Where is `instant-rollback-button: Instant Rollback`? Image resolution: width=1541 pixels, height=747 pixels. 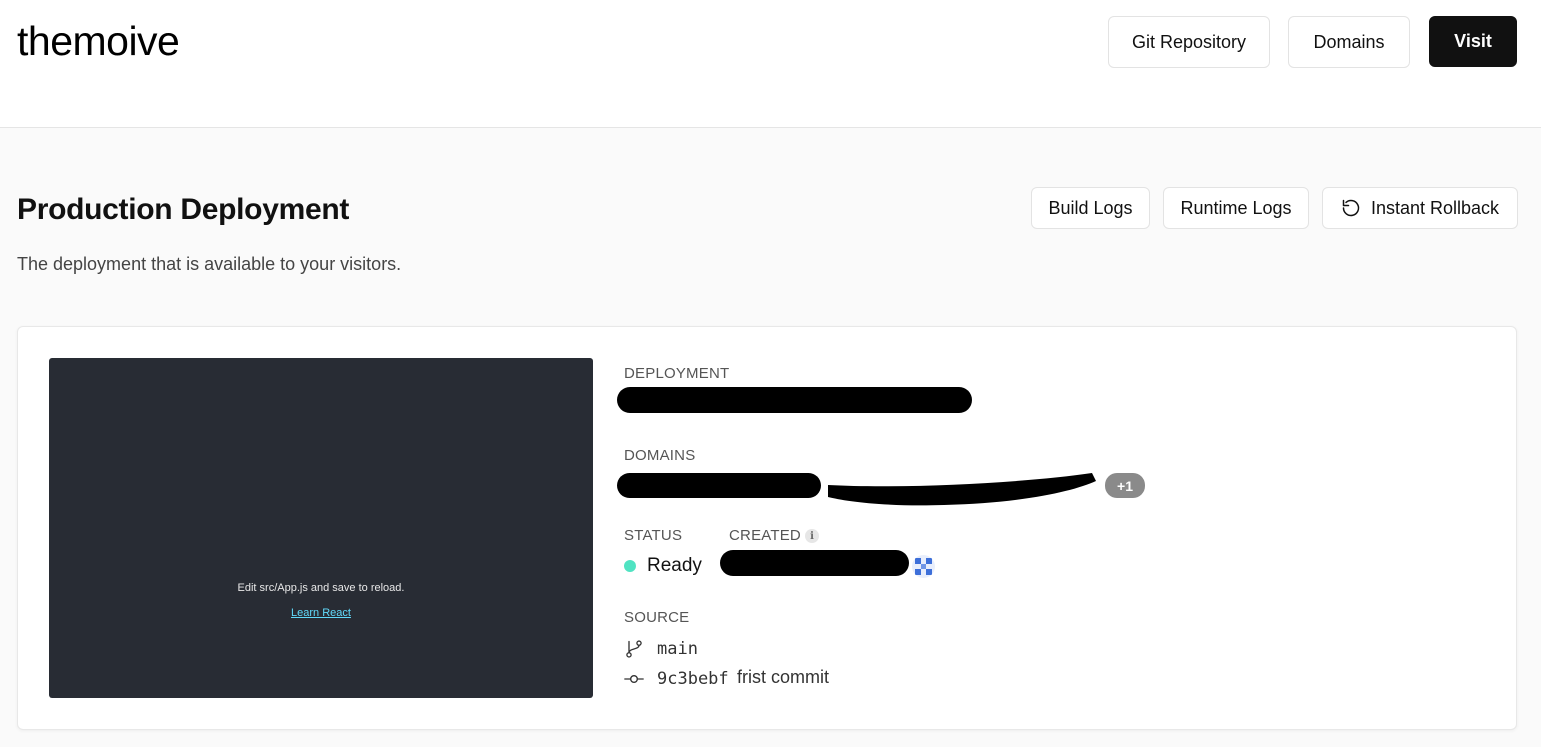
instant-rollback-button: Instant Rollback is located at coordinates (1420, 208).